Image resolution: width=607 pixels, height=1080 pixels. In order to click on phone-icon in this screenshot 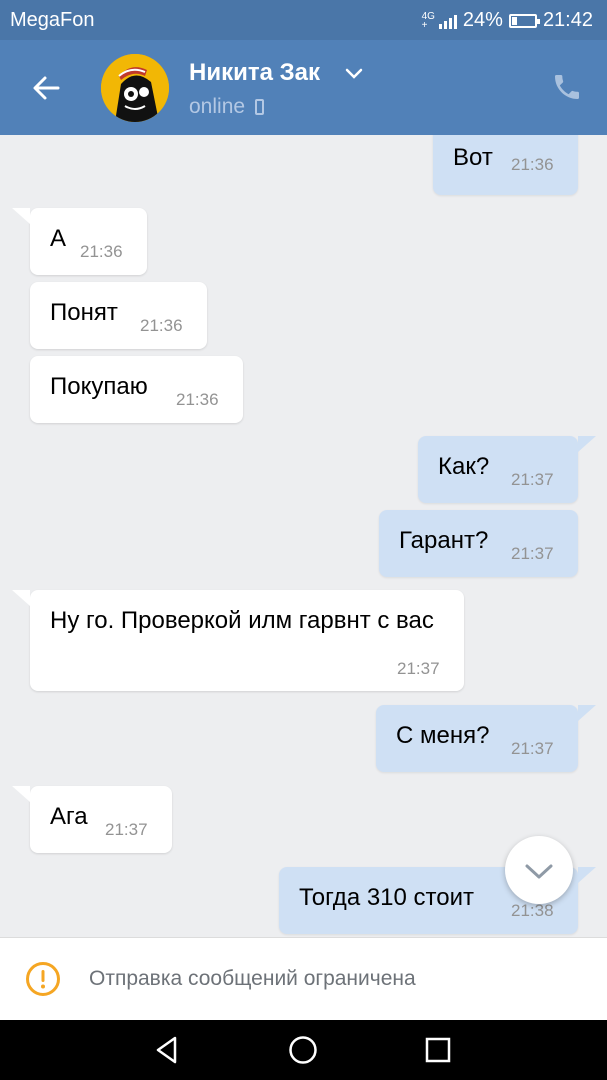, I will do `click(567, 87)`.